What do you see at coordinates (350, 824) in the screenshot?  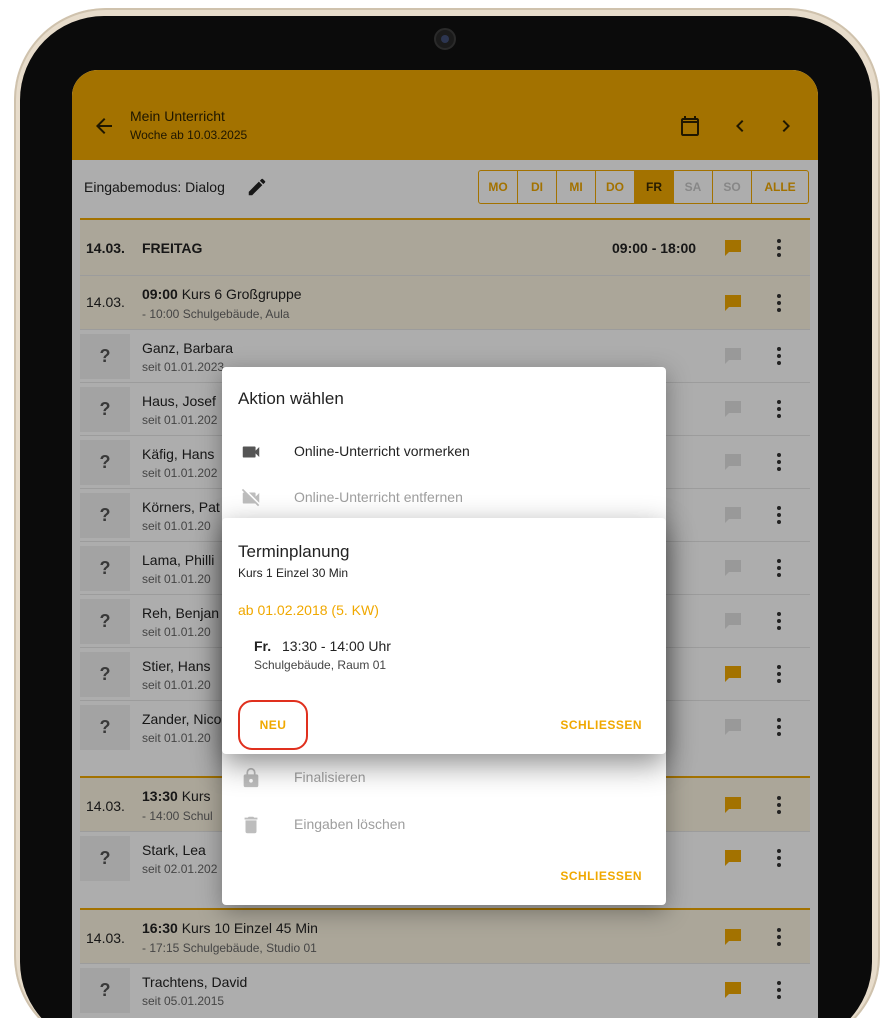 I see `action-label: Eingaben löschen` at bounding box center [350, 824].